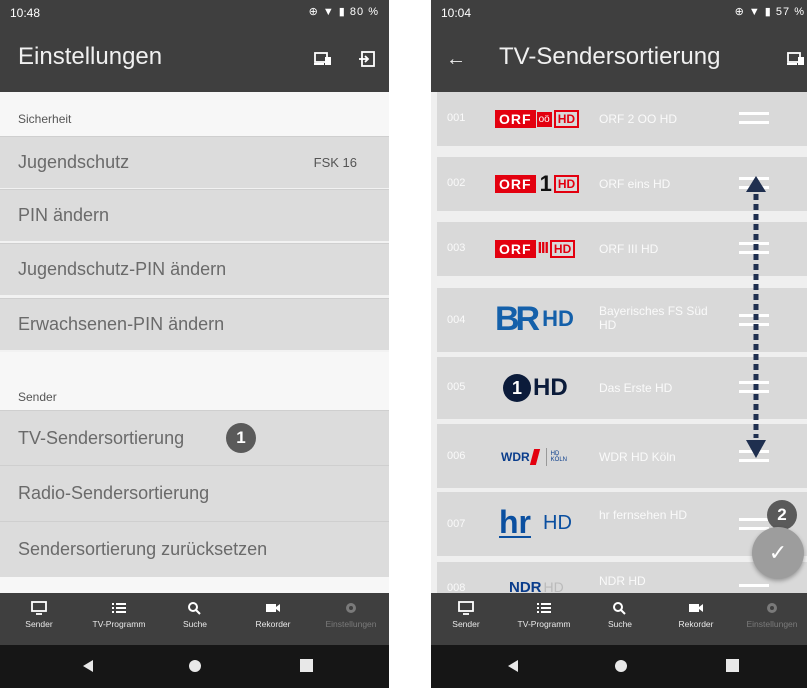  Describe the element at coordinates (194, 162) in the screenshot. I see `setting-jugendschutz: Jugendschutz FSK 16` at that location.